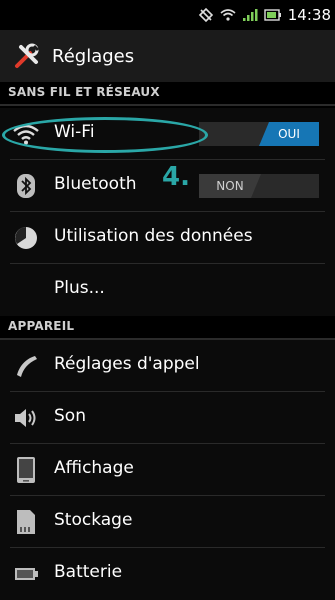  What do you see at coordinates (250, 15) in the screenshot?
I see `cell-signal-icon` at bounding box center [250, 15].